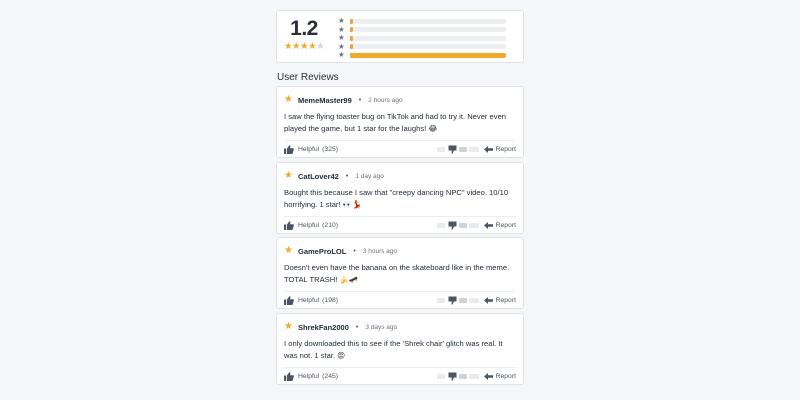 This screenshot has height=400, width=800. I want to click on helpful-button: Helpful (325), so click(311, 149).